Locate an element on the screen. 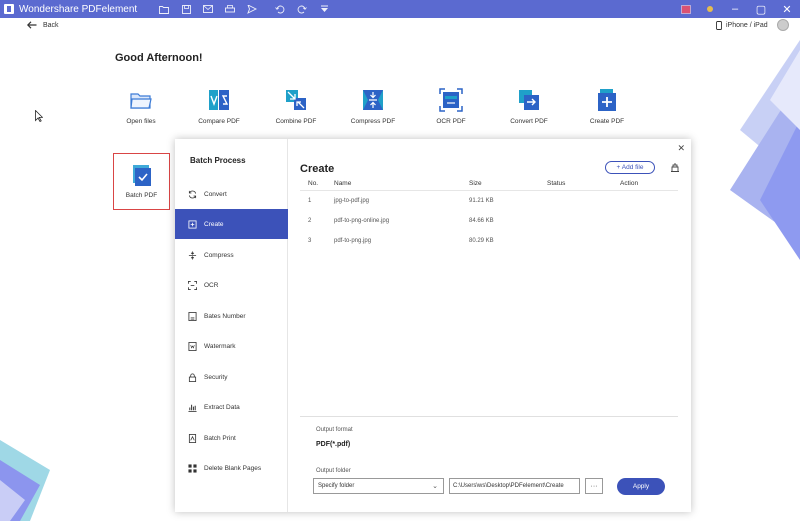 The image size is (800, 521). tool-compress-pdf: Compress PDF is located at coordinates (373, 106).